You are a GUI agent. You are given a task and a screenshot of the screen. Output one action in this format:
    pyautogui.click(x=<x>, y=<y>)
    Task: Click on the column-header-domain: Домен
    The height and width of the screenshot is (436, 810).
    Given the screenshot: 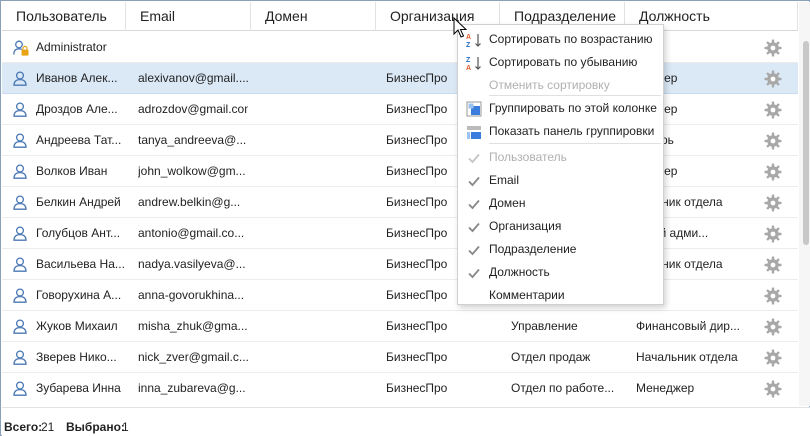 What is the action you would take?
    pyautogui.click(x=313, y=16)
    